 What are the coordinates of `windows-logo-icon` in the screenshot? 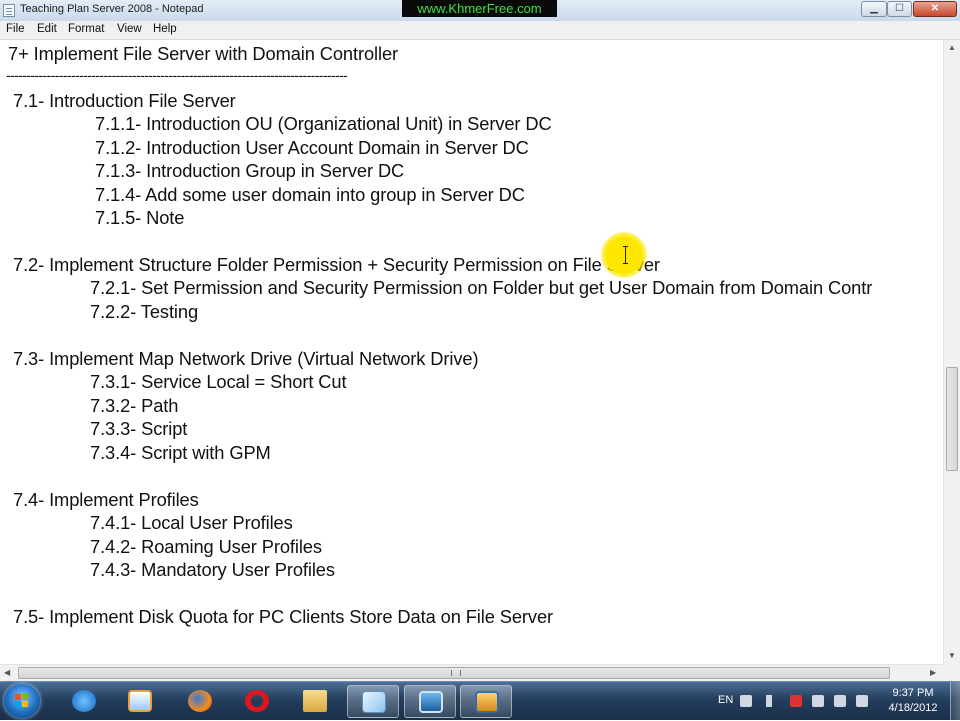 It's located at (22, 701).